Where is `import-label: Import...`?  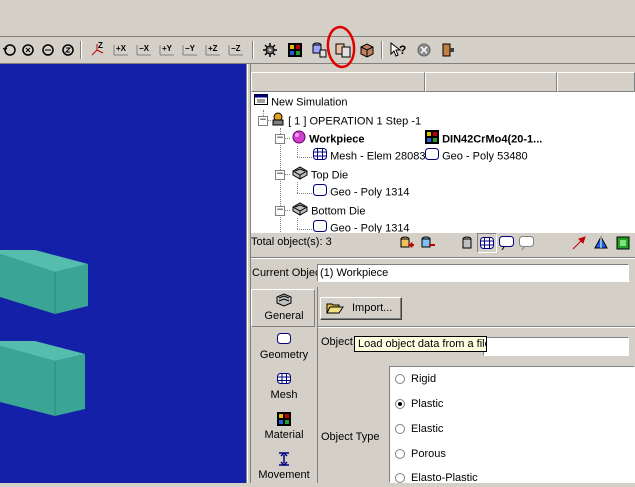
import-label: Import... is located at coordinates (372, 308).